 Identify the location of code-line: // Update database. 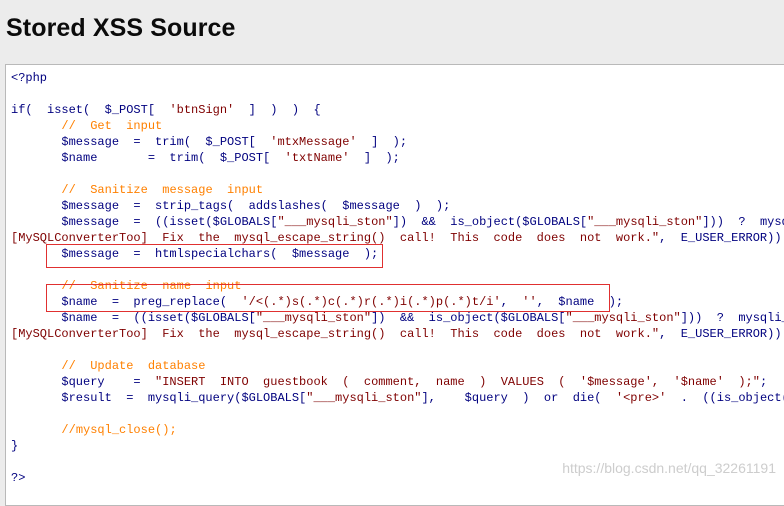
(108, 366).